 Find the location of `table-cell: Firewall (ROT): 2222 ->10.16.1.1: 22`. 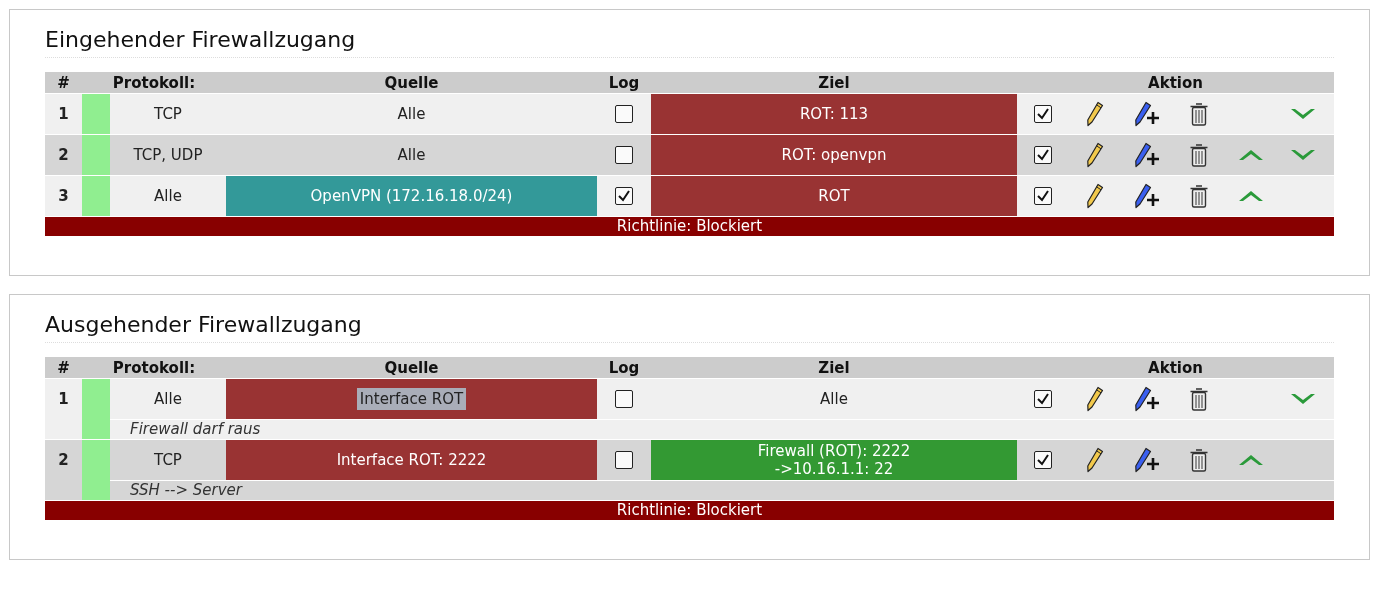

table-cell: Firewall (ROT): 2222 ->10.16.1.1: 22 is located at coordinates (834, 460).